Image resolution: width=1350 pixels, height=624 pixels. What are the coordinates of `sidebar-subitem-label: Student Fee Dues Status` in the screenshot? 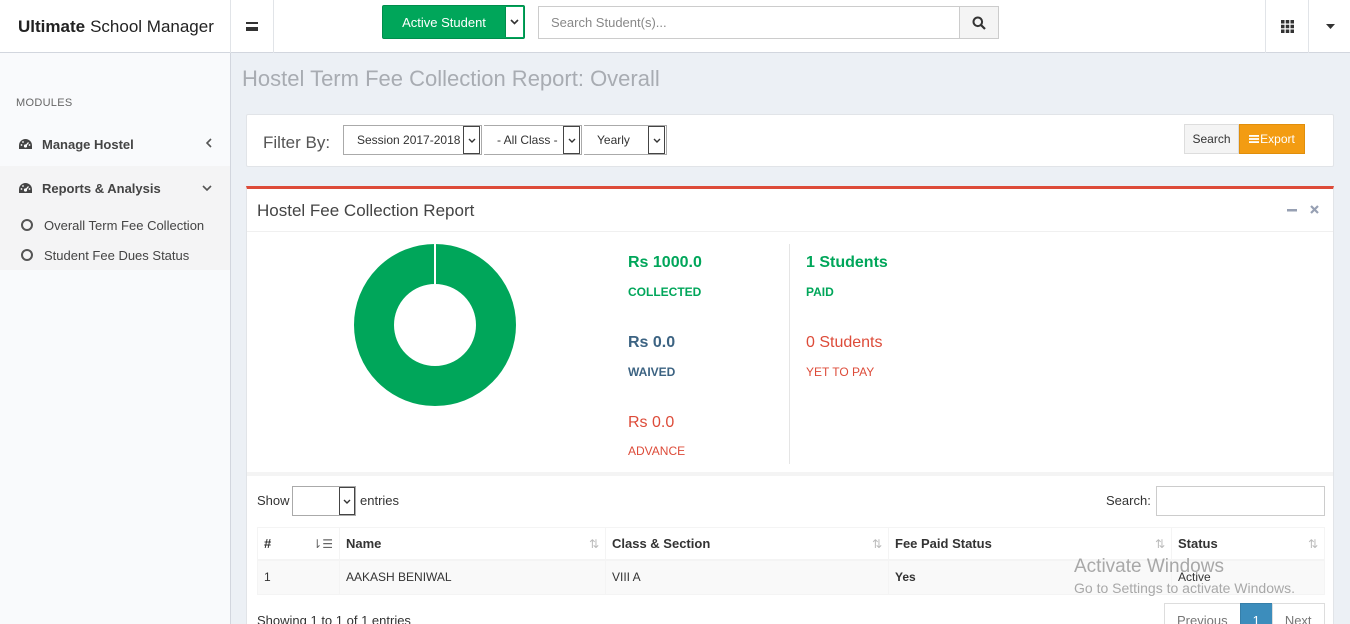 It's located at (117, 255).